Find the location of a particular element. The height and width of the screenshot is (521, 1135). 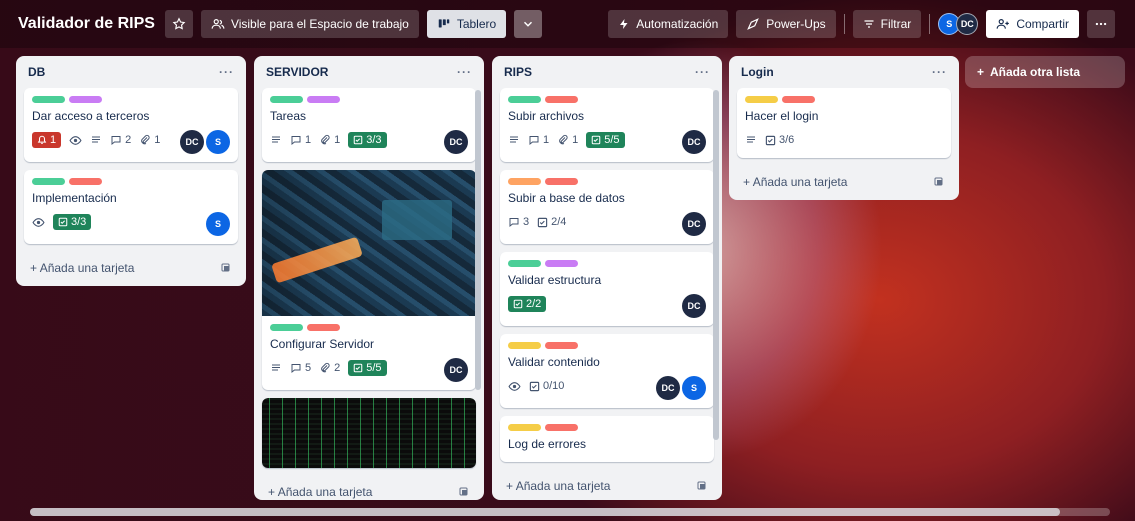

card: Validar estructura 2/2 DC is located at coordinates (607, 289).